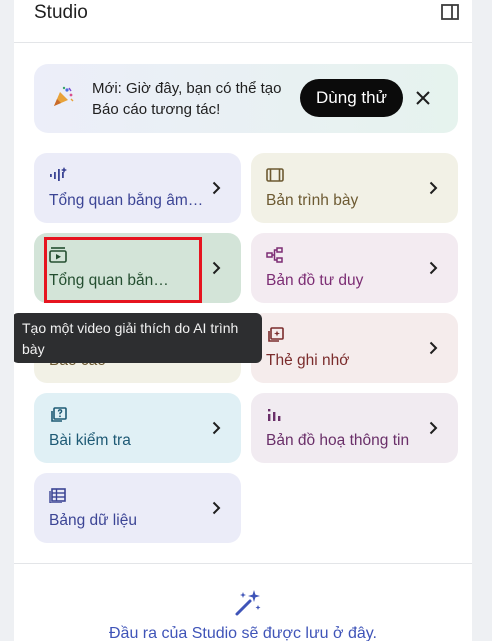 The image size is (492, 641). I want to click on data-table-icon, so click(57, 495).